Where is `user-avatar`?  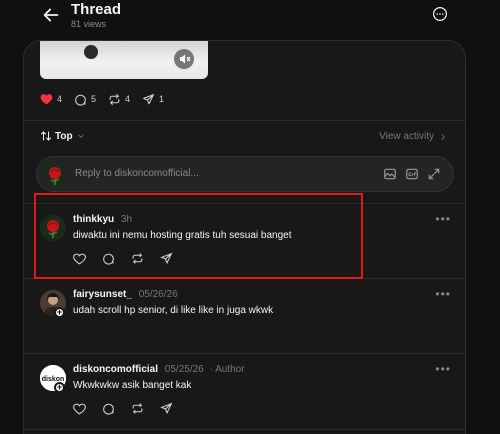
user-avatar is located at coordinates (55, 175).